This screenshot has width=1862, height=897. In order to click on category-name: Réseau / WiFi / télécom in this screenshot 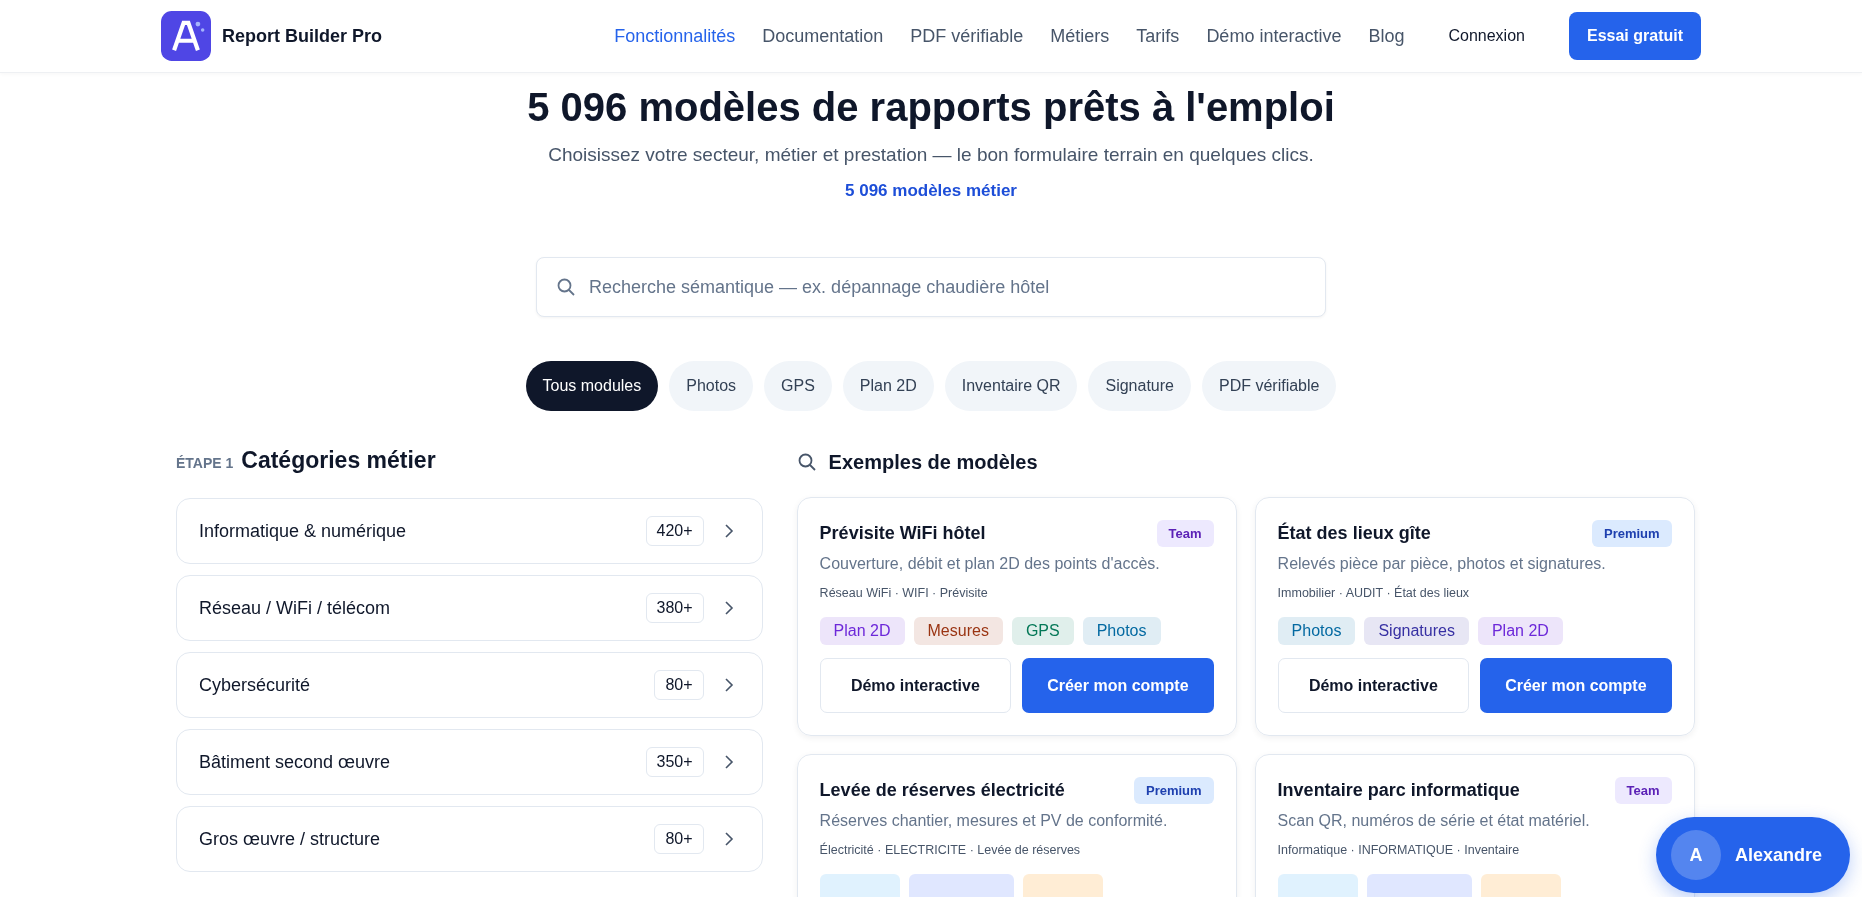, I will do `click(295, 608)`.